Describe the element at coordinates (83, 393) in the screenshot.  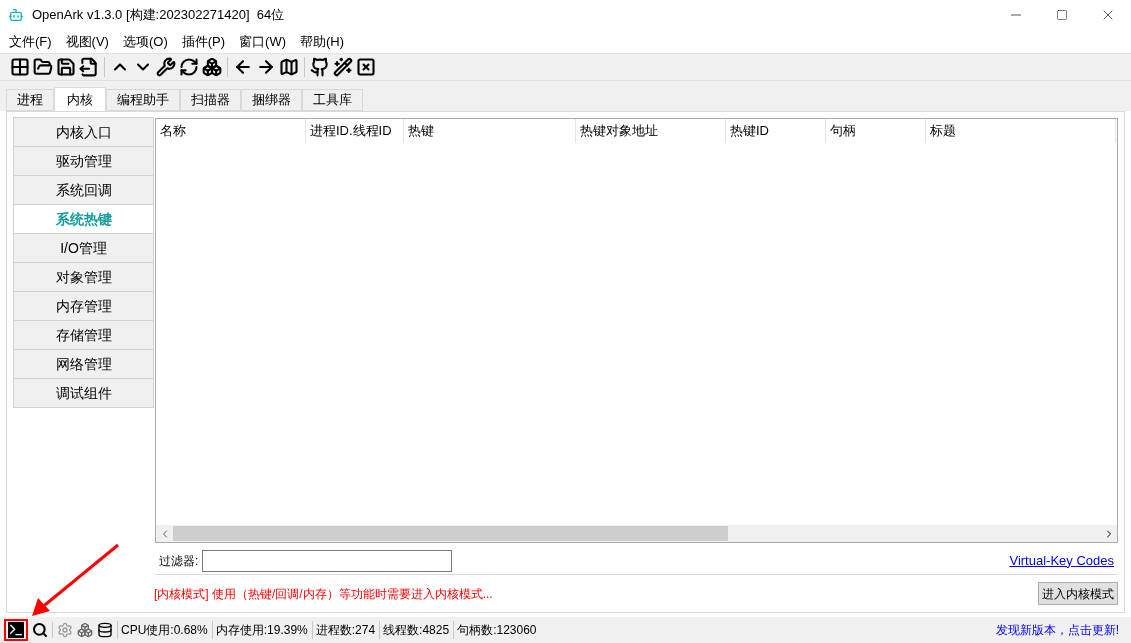
I see `sidebar-item: 调试组件` at that location.